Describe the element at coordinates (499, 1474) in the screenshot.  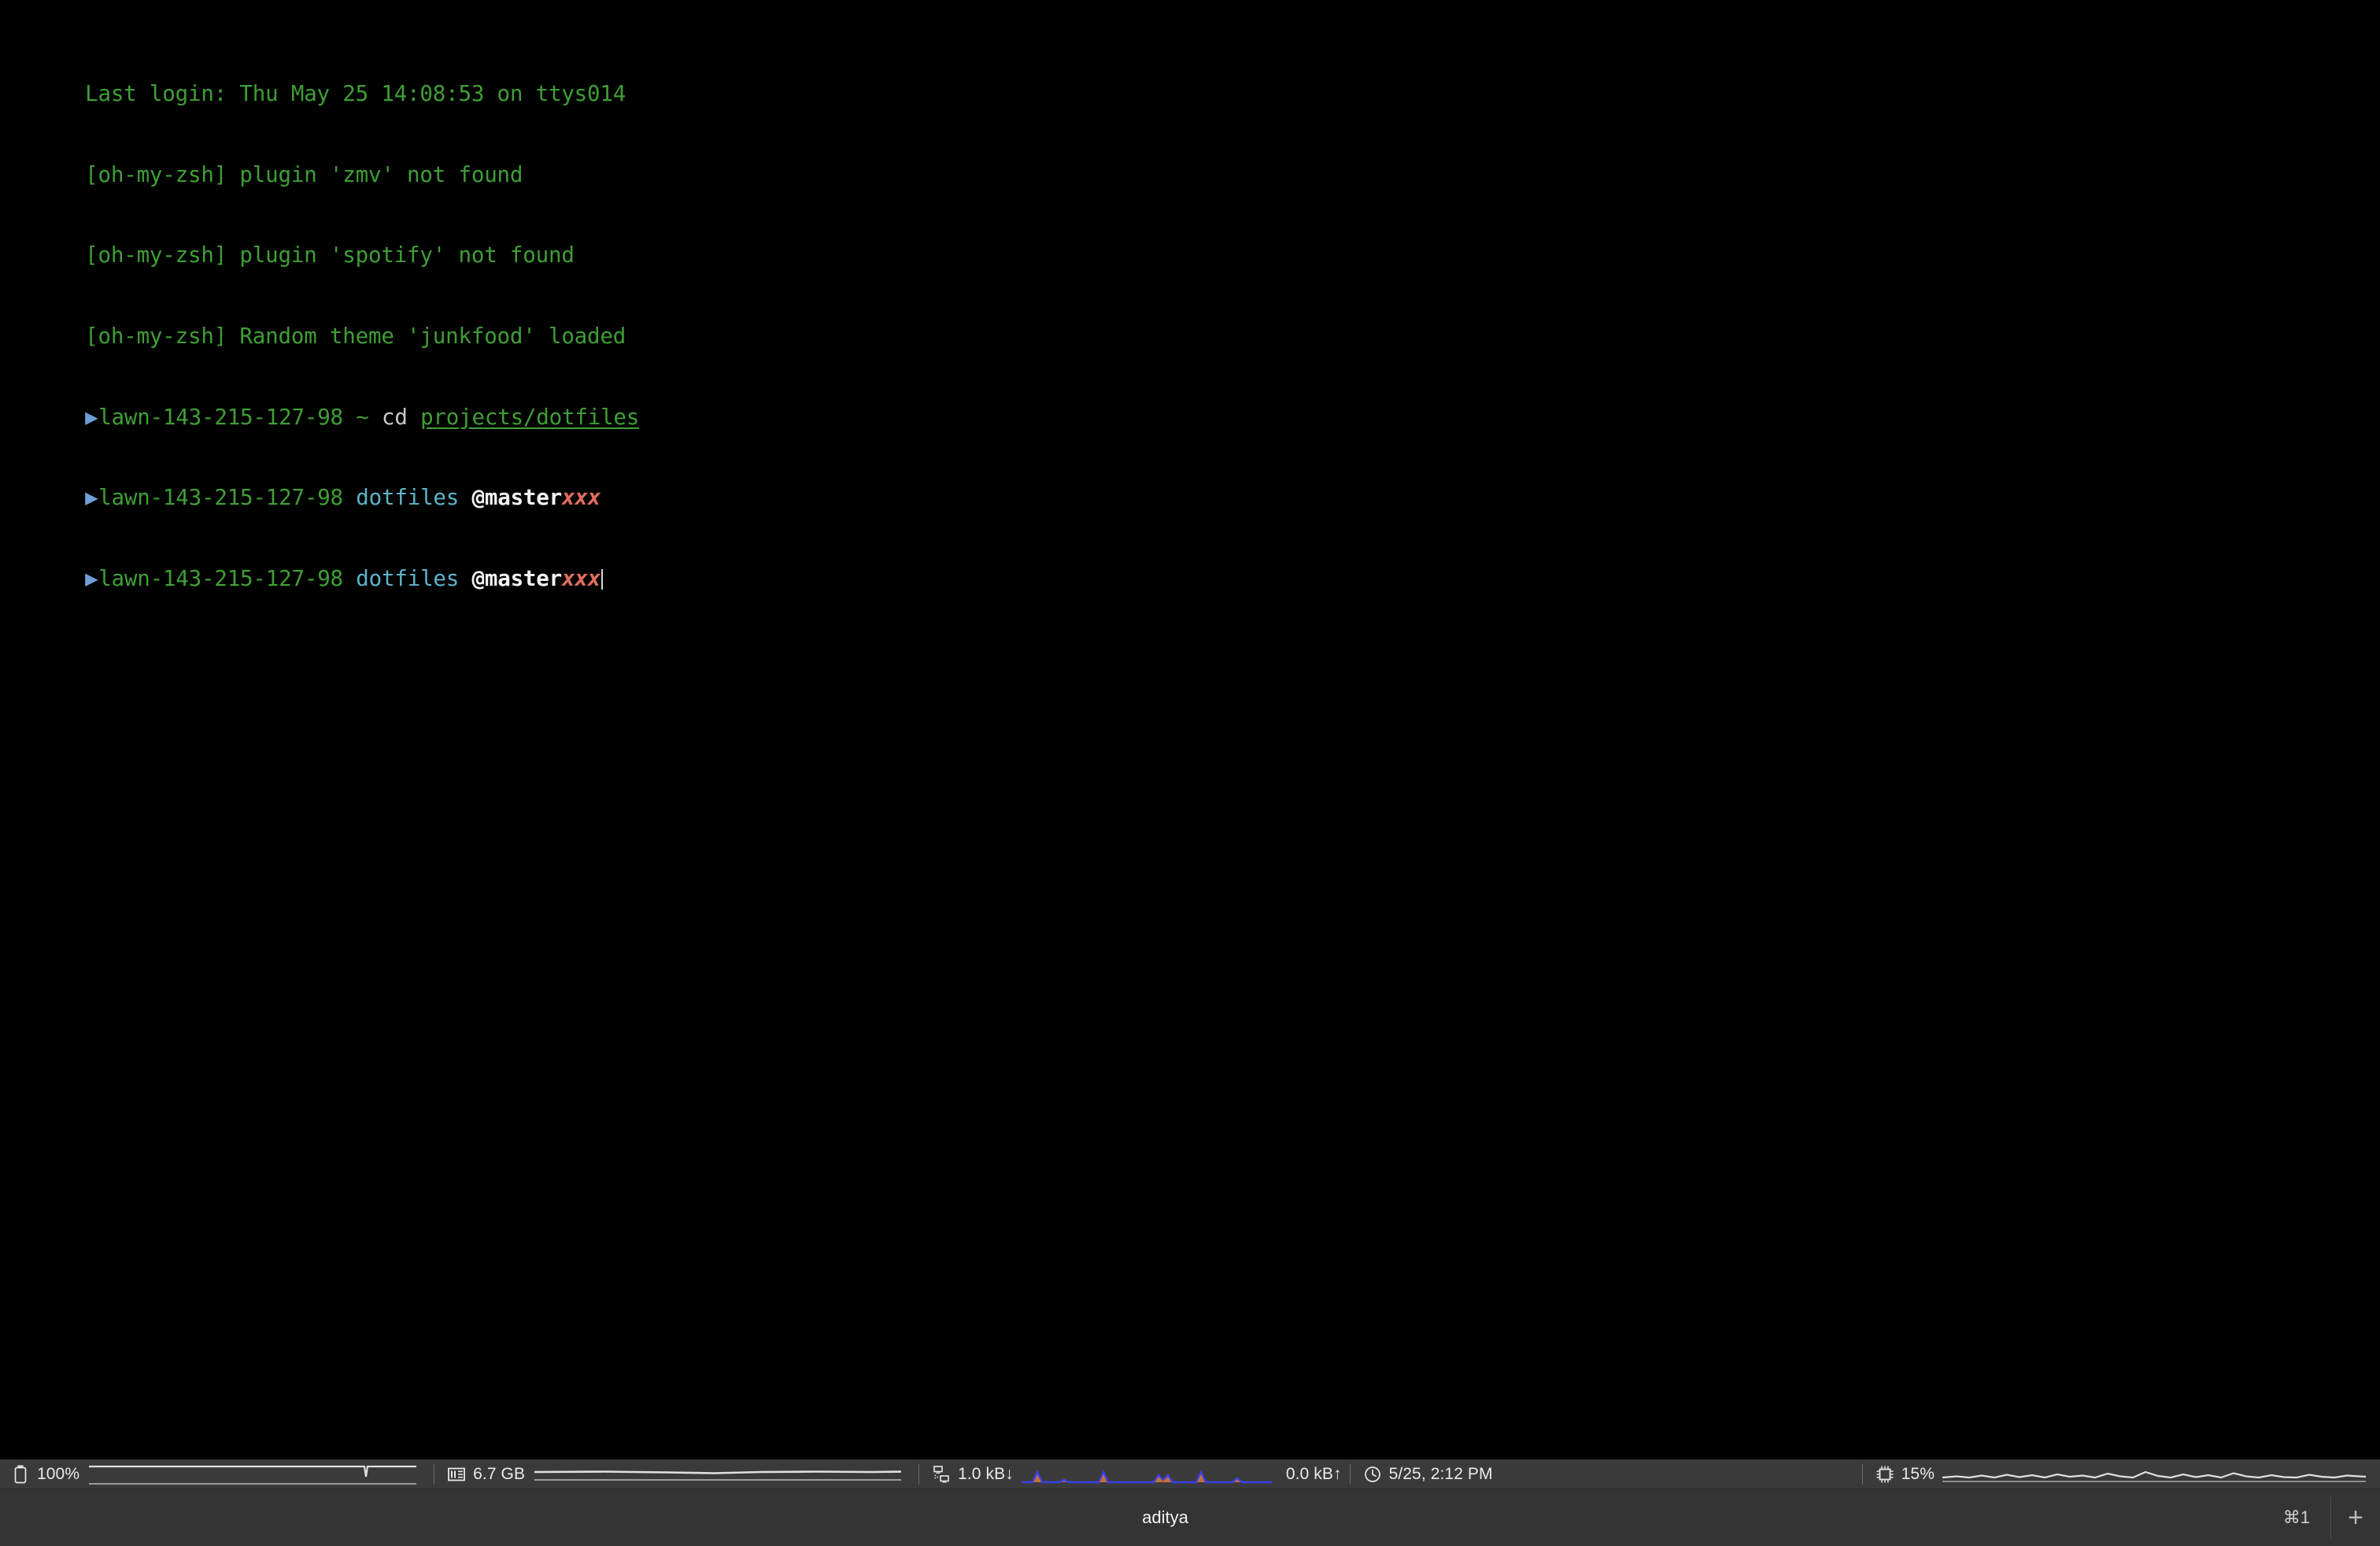
I see `memory-value: 6.7 GB` at that location.